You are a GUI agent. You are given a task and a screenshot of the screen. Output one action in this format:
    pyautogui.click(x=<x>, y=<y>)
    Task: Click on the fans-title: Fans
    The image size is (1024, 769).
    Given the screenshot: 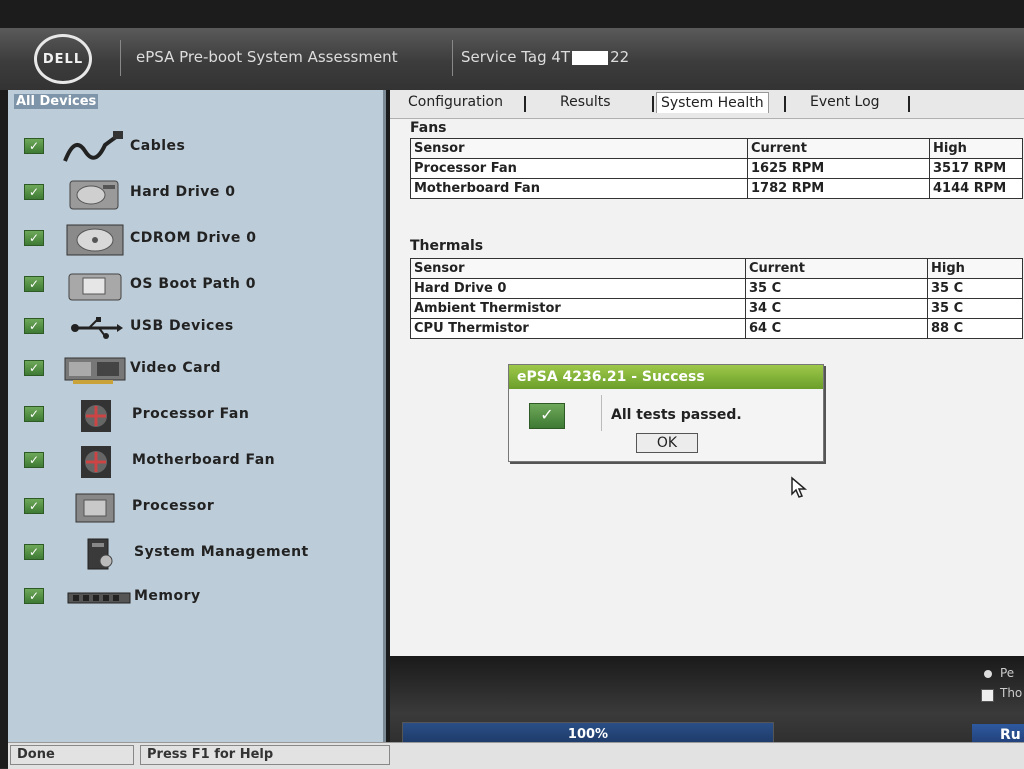 What is the action you would take?
    pyautogui.click(x=428, y=128)
    